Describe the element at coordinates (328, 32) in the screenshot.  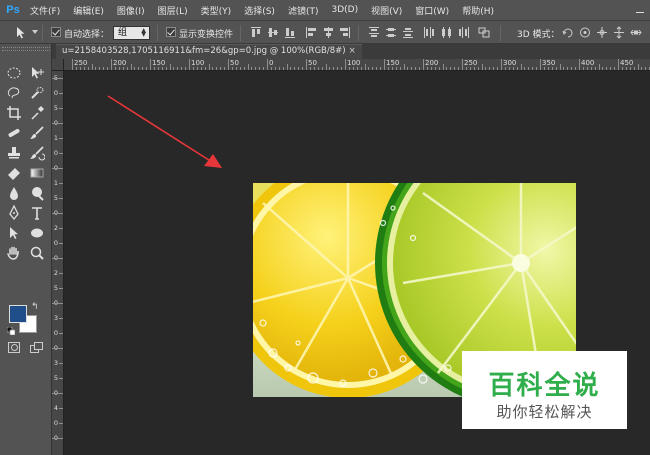
I see `align-hcenter-icon` at that location.